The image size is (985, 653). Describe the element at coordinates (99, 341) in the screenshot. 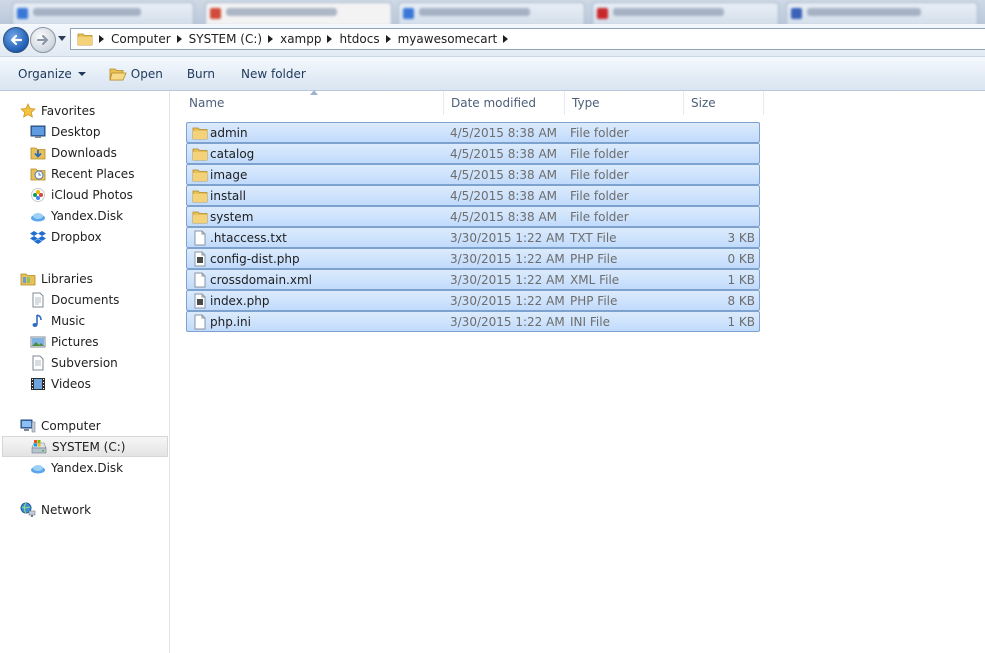

I see `nav-item-pictures: Pictures` at that location.